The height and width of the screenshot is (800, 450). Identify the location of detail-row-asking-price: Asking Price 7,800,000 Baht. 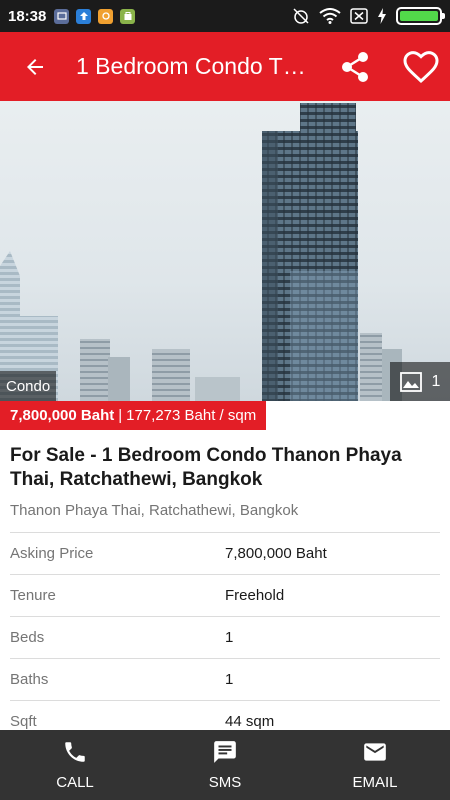
(225, 553).